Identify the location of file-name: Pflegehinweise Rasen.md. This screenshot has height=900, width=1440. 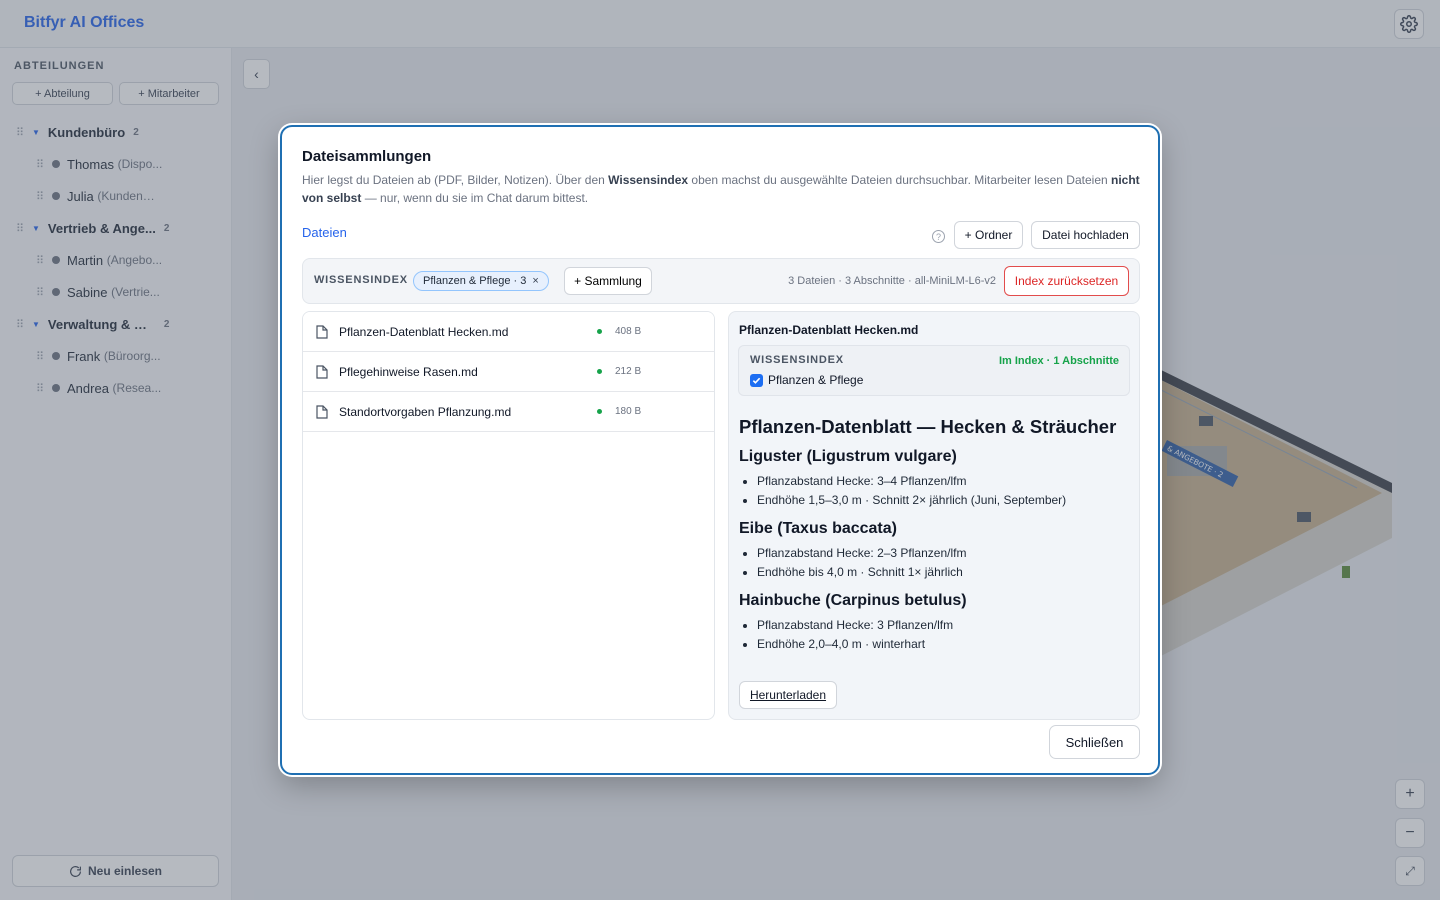
(408, 372).